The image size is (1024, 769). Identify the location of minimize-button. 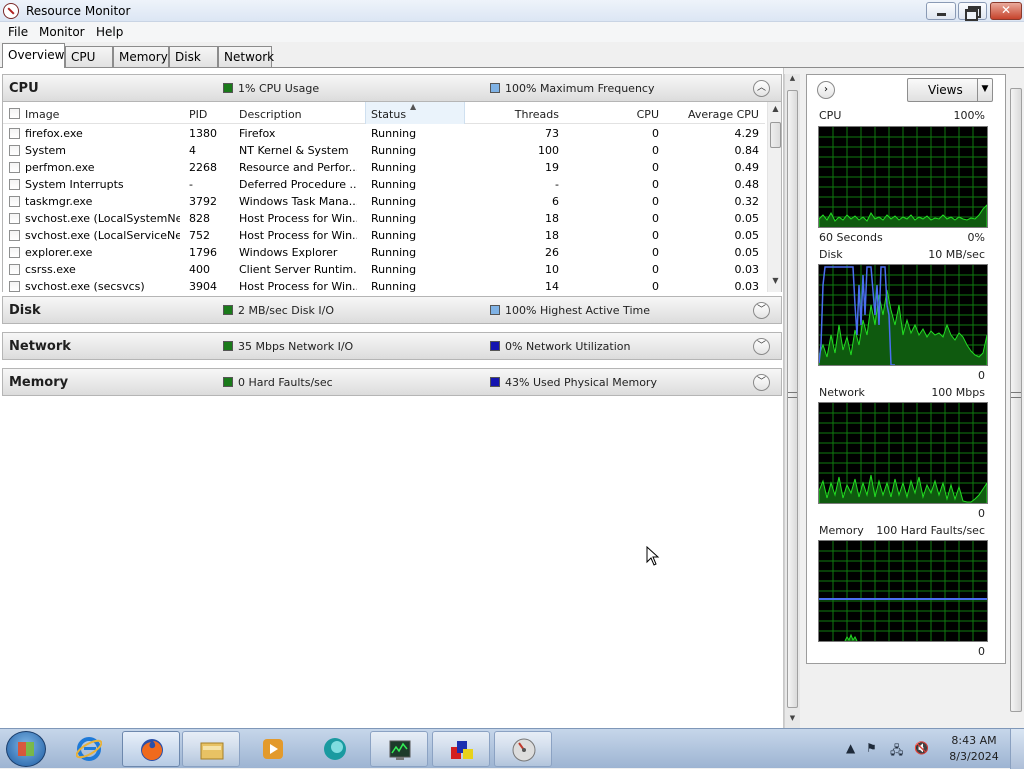
(941, 11).